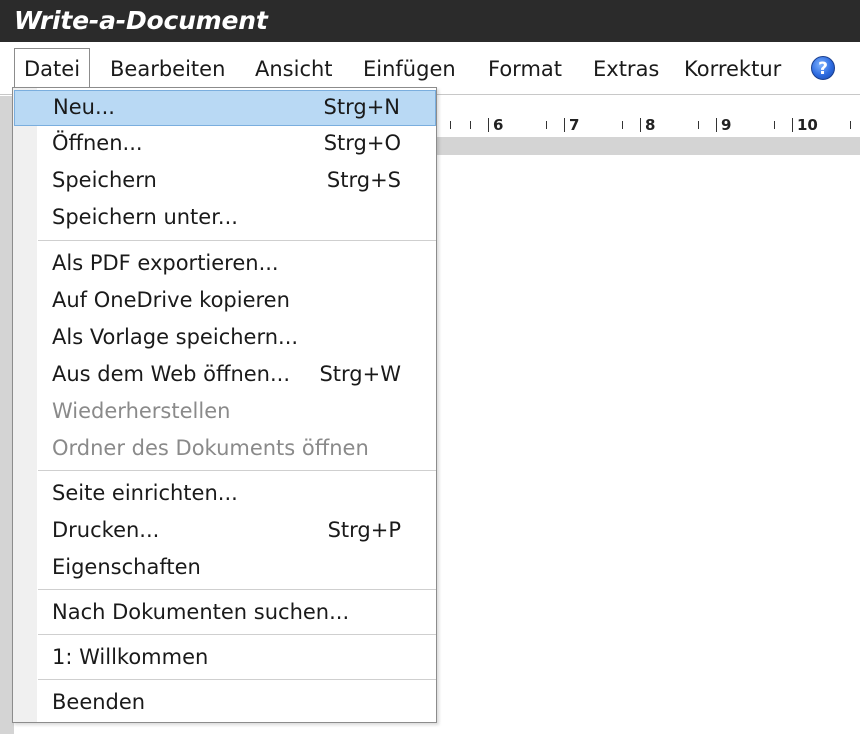 This screenshot has width=860, height=734. What do you see at coordinates (626, 69) in the screenshot?
I see `menu-extras: Extras` at bounding box center [626, 69].